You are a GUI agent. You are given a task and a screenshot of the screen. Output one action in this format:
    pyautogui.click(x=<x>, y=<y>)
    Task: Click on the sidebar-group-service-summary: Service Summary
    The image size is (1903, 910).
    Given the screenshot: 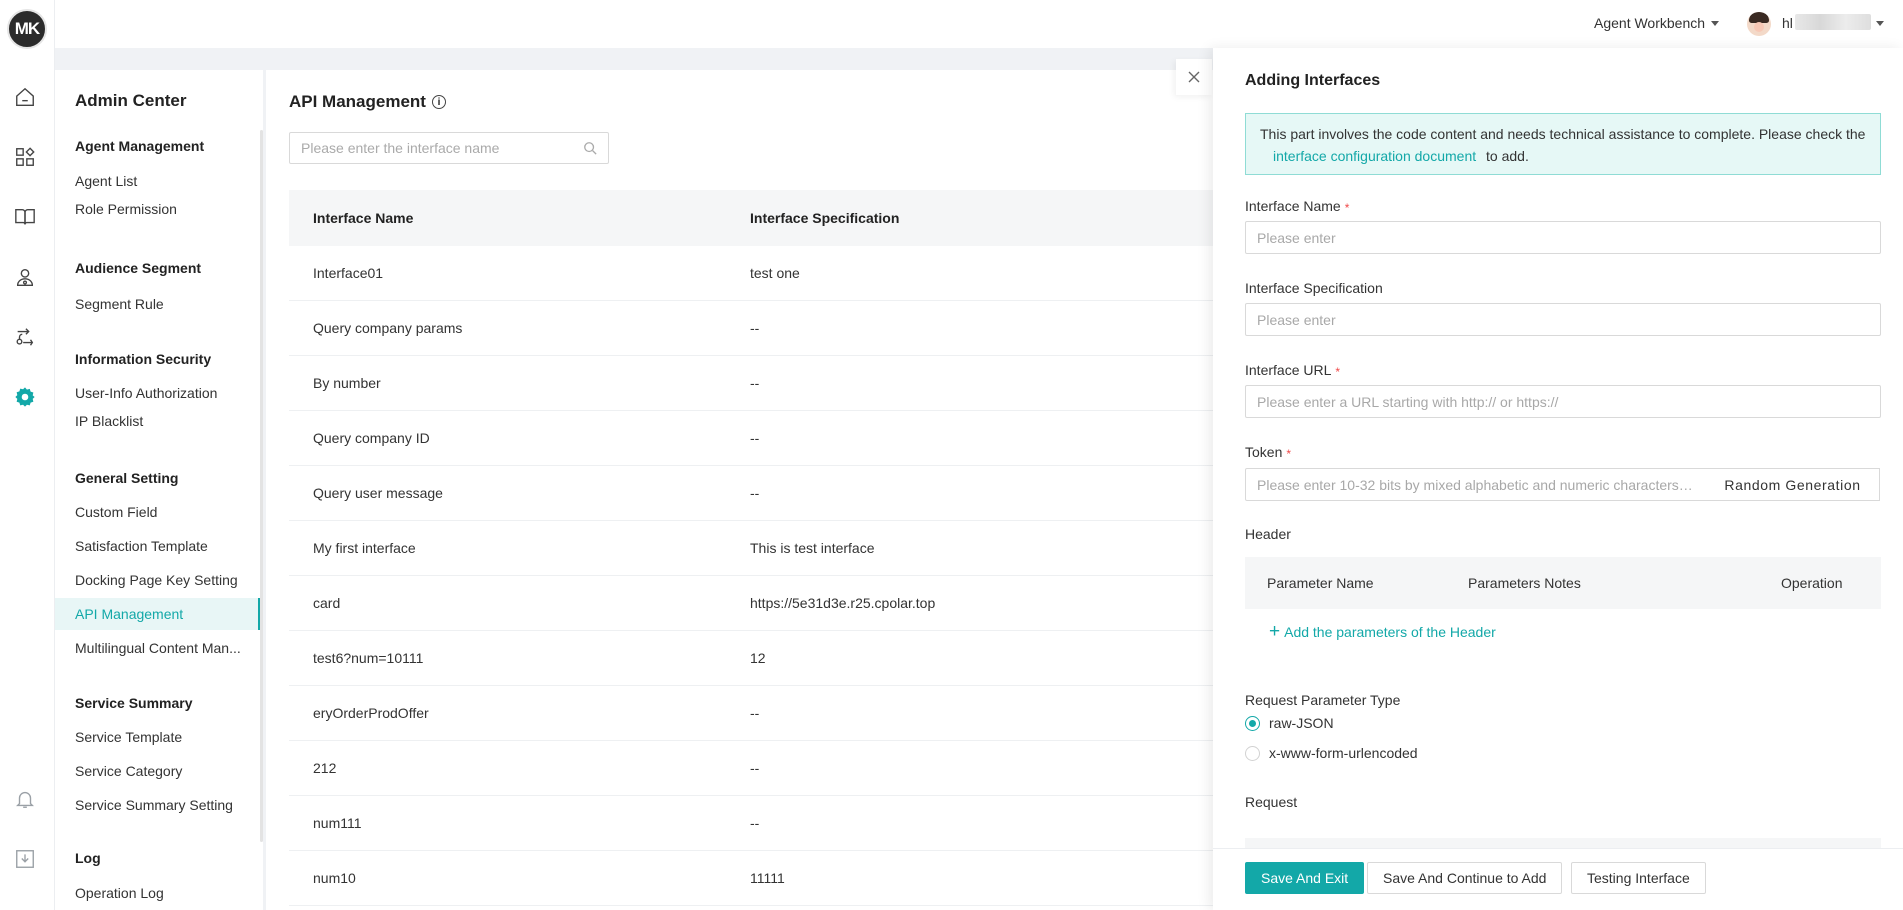 What is the action you would take?
    pyautogui.click(x=134, y=703)
    